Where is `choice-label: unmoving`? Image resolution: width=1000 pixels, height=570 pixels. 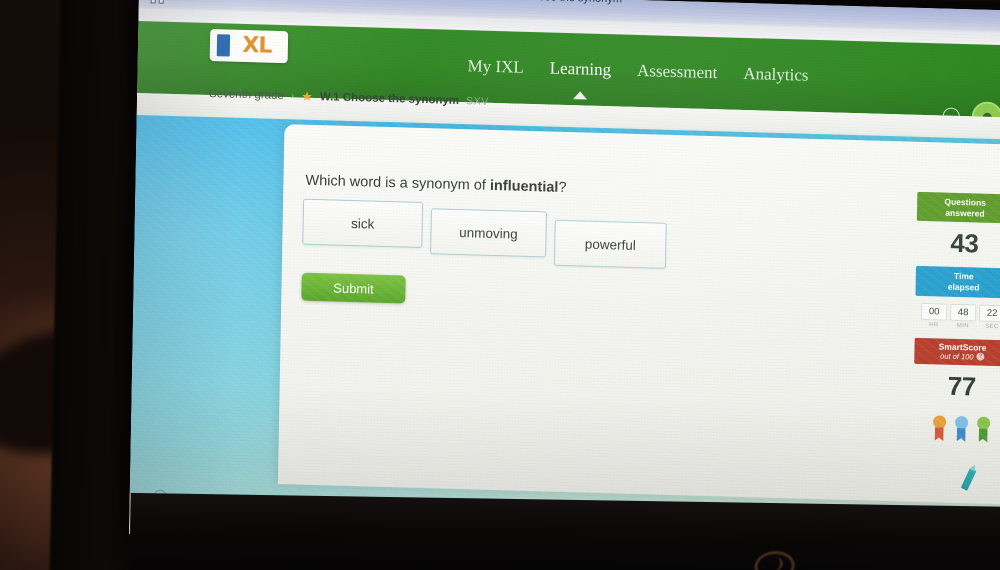 choice-label: unmoving is located at coordinates (488, 233).